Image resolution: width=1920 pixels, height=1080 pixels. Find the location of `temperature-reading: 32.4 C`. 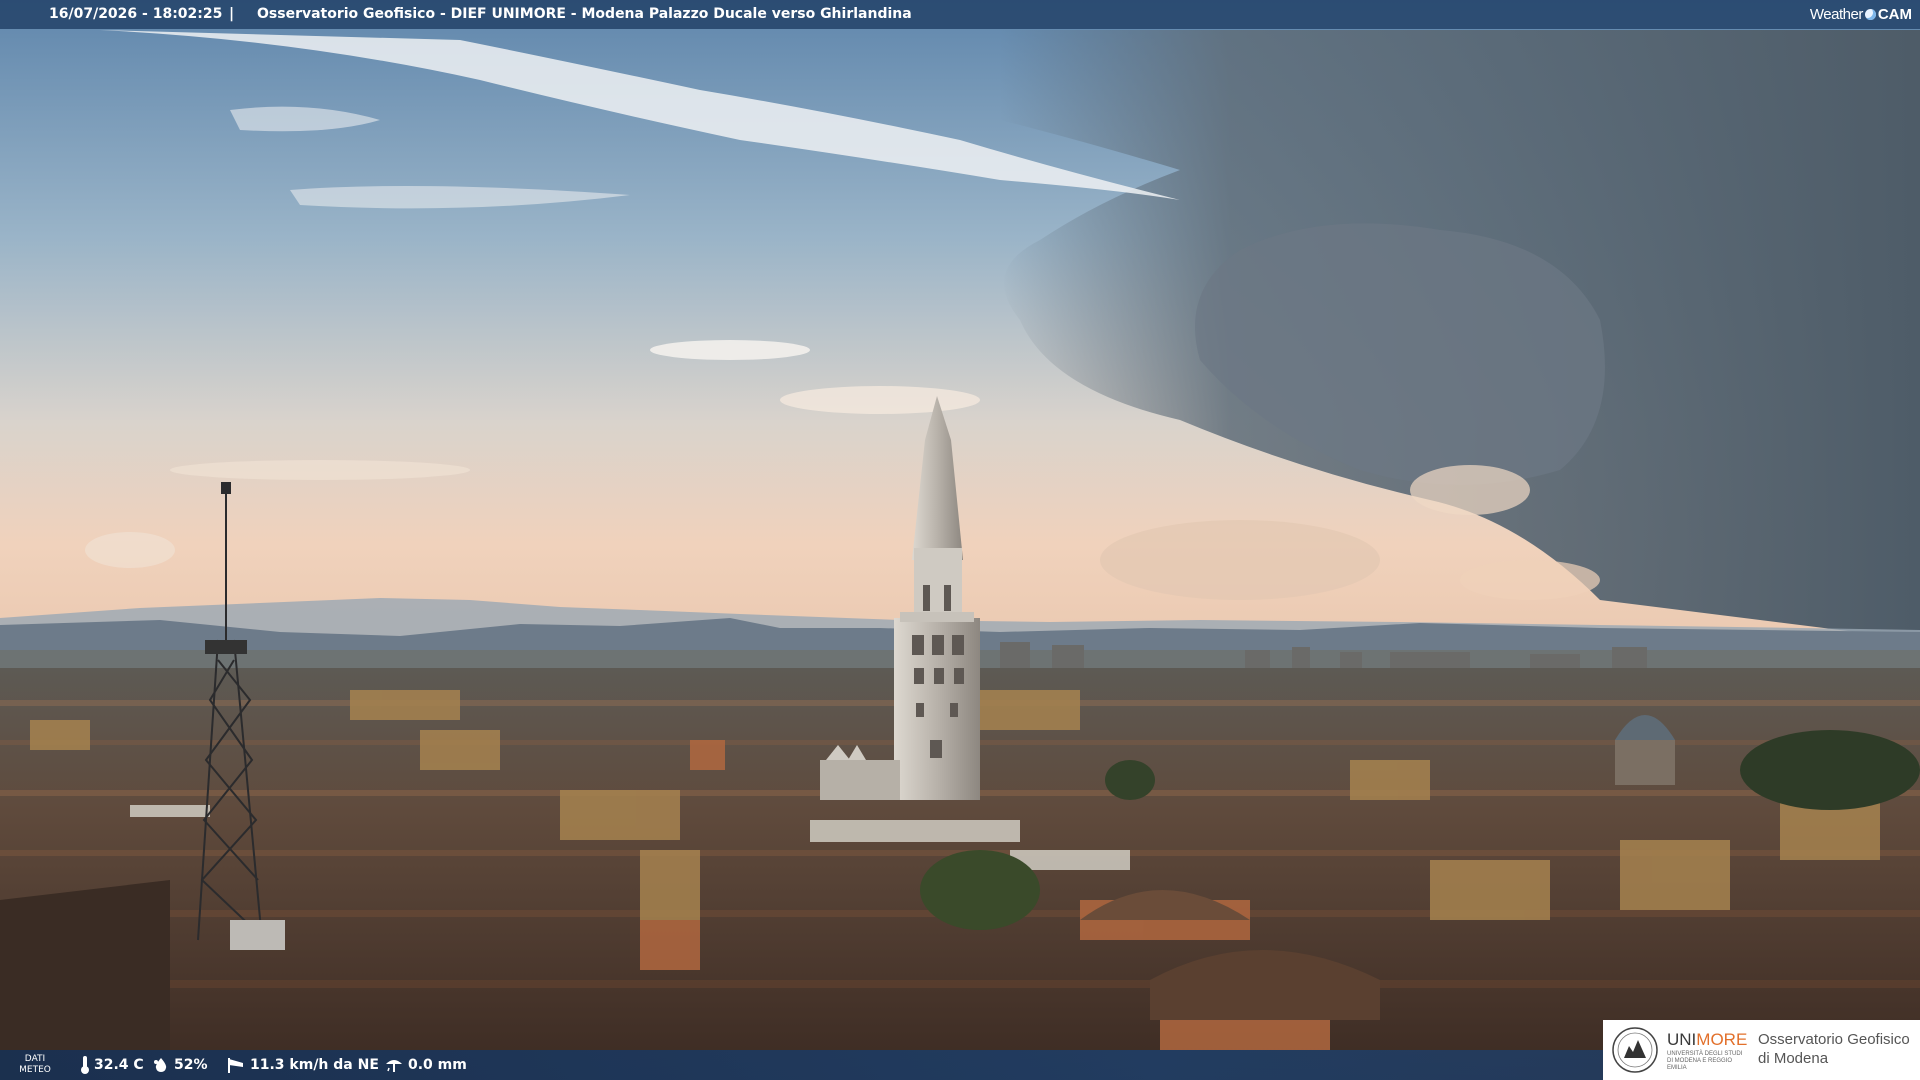

temperature-reading: 32.4 C is located at coordinates (112, 1065).